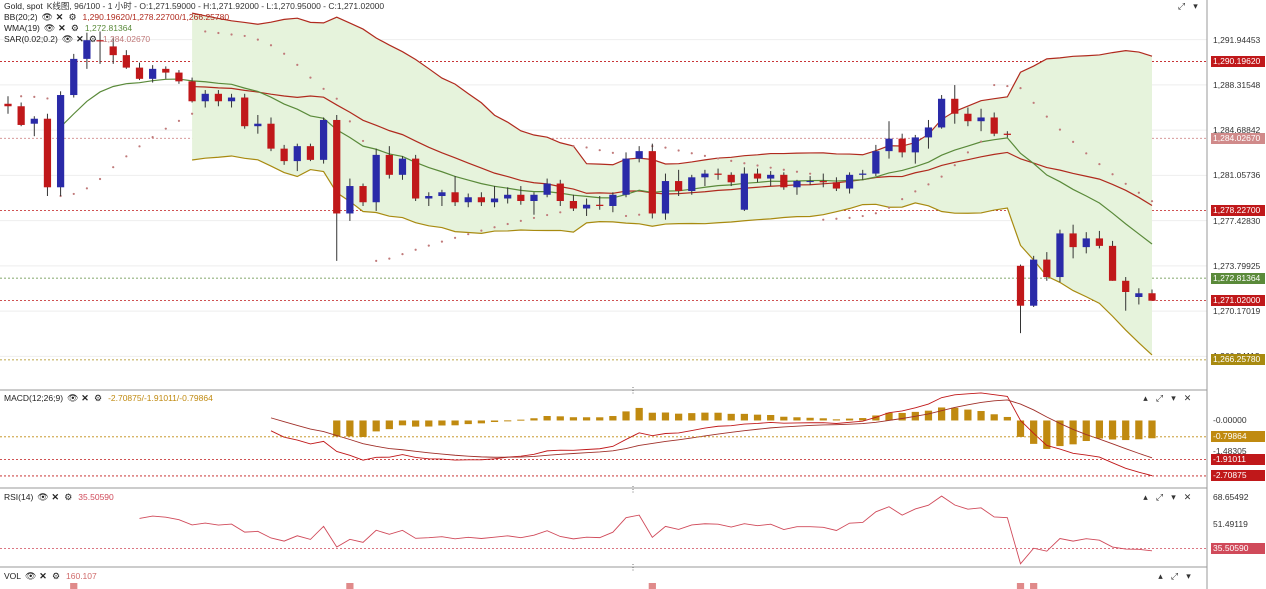 This screenshot has width=1266, height=589. Describe the element at coordinates (21, 17) in the screenshot. I see `bb-label: BB(20;2)` at that location.